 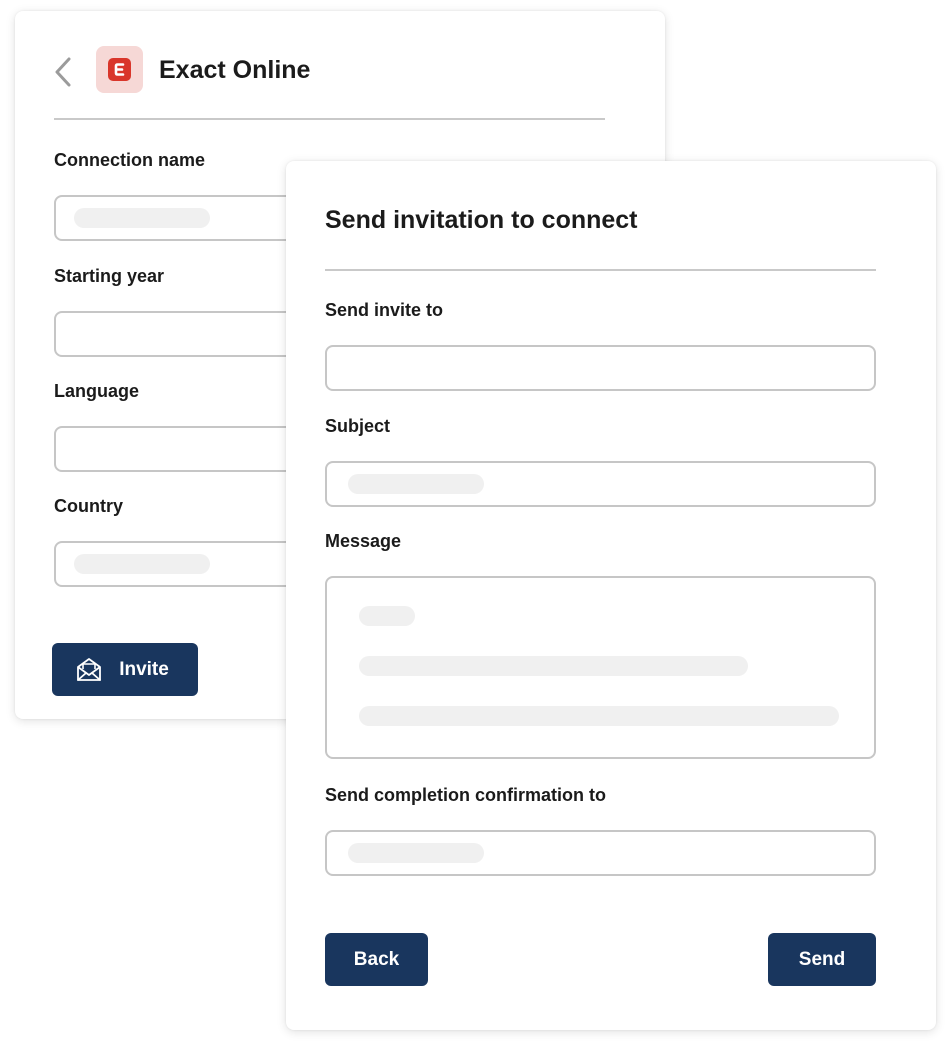 I want to click on envelope-open-icon, so click(x=89, y=670).